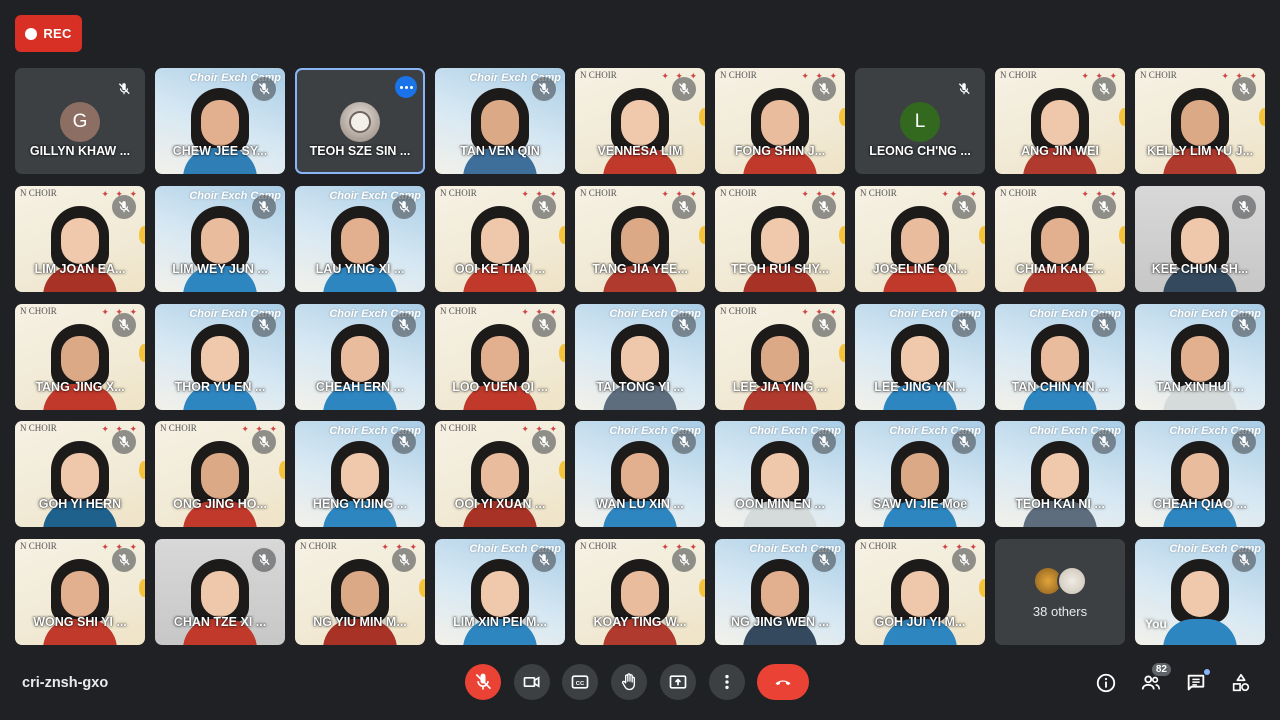 This screenshot has width=1280, height=720. What do you see at coordinates (1106, 683) in the screenshot?
I see `meeting-details-button` at bounding box center [1106, 683].